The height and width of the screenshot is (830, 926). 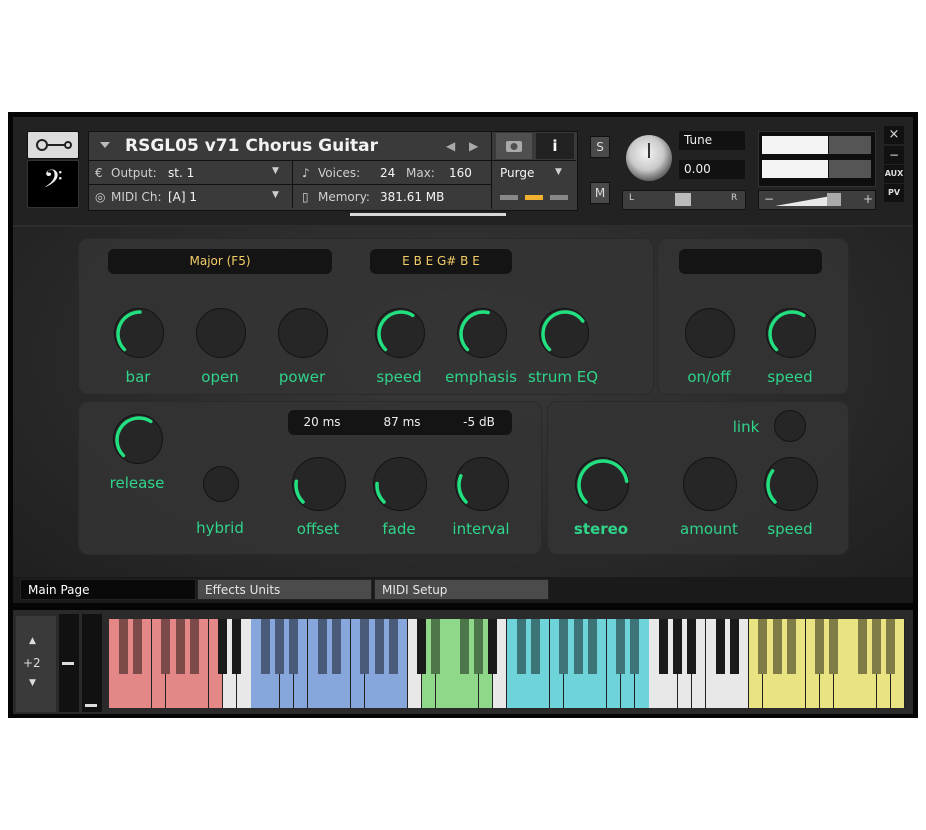 What do you see at coordinates (558, 172) in the screenshot?
I see `purge-dropdown-icon: ▼` at bounding box center [558, 172].